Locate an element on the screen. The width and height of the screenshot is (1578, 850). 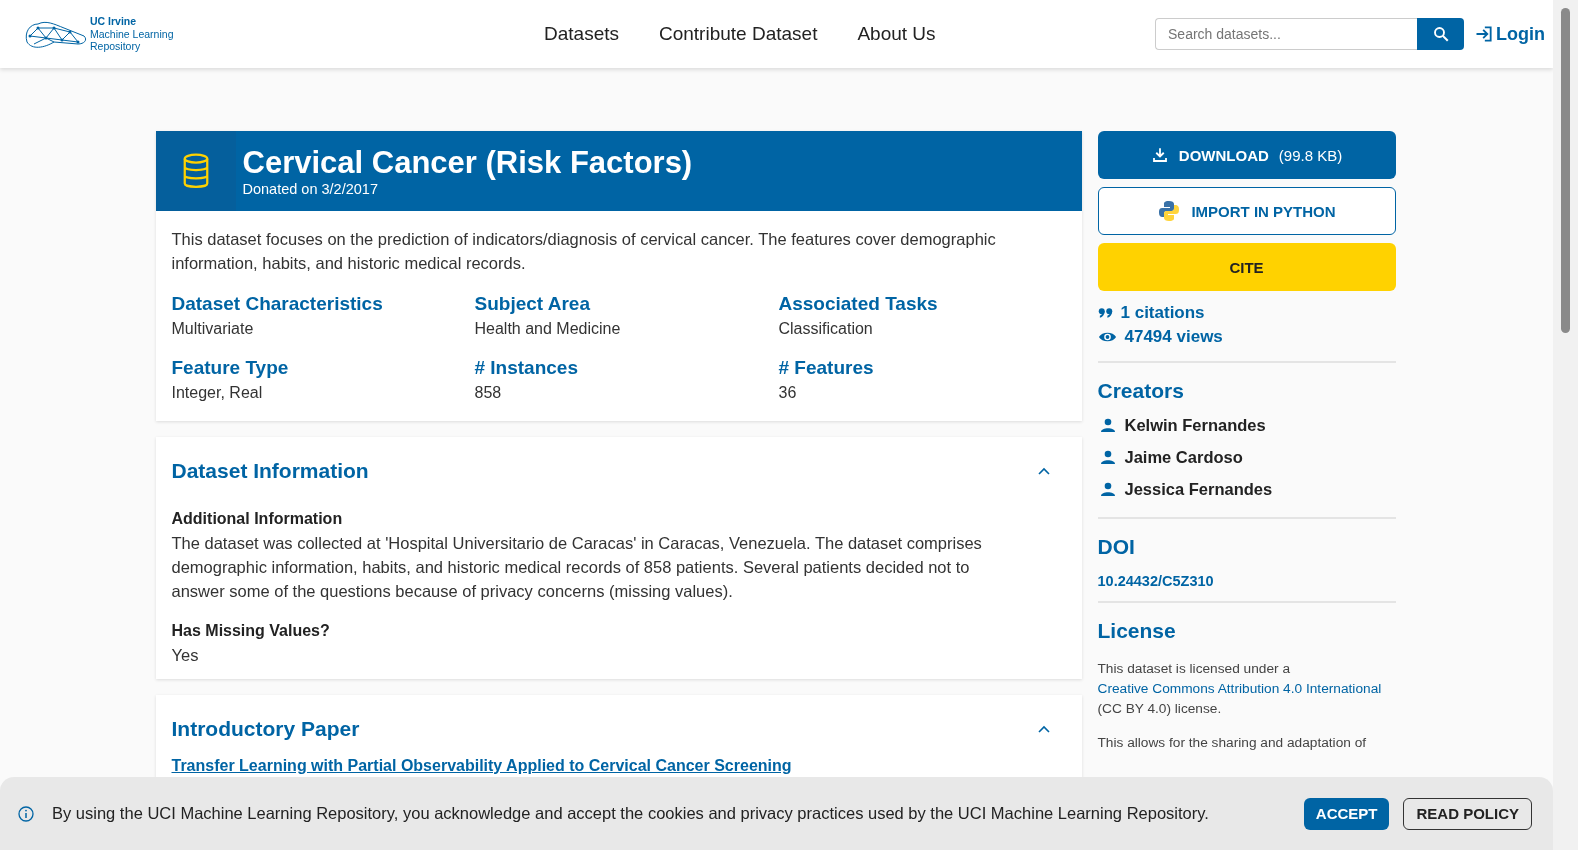
scrollbar-thumb is located at coordinates (1565, 170).